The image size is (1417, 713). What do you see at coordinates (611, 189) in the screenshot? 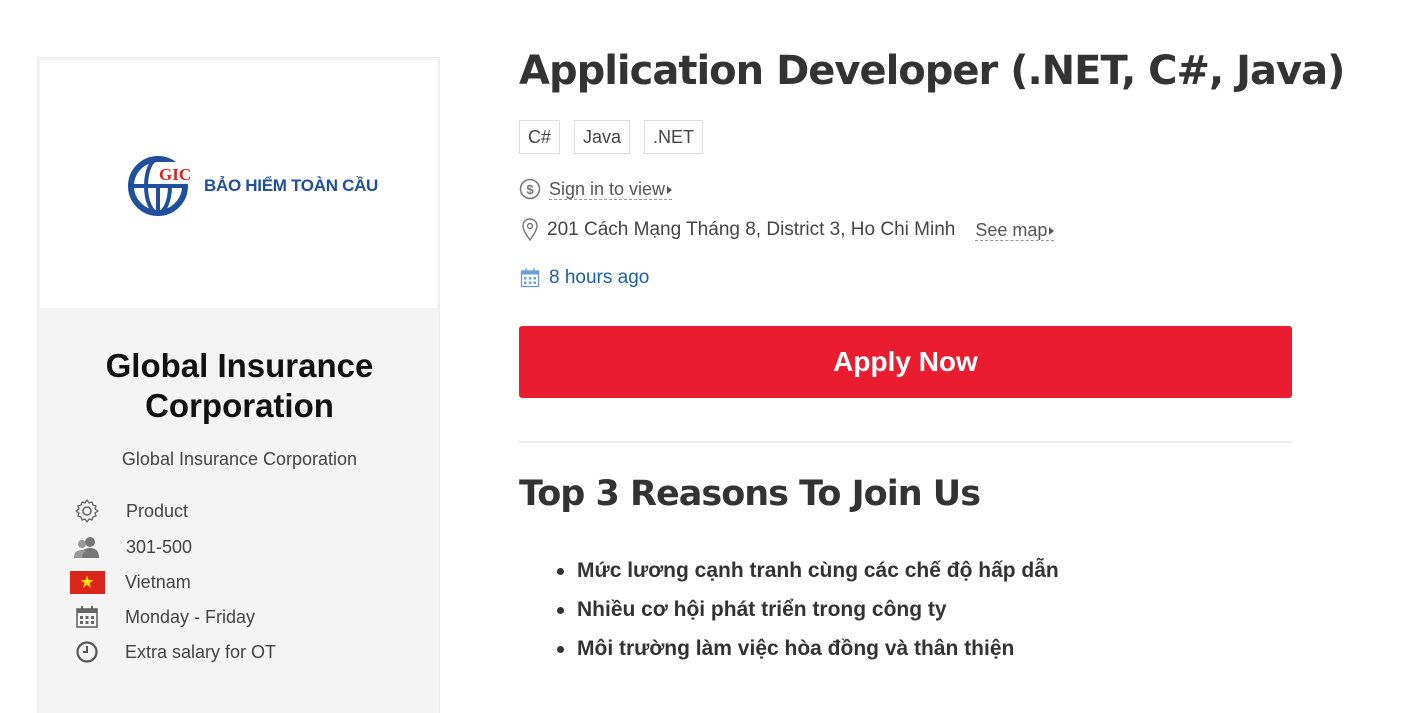
I see `sign-in-to-view-salary-link: Sign in to view` at bounding box center [611, 189].